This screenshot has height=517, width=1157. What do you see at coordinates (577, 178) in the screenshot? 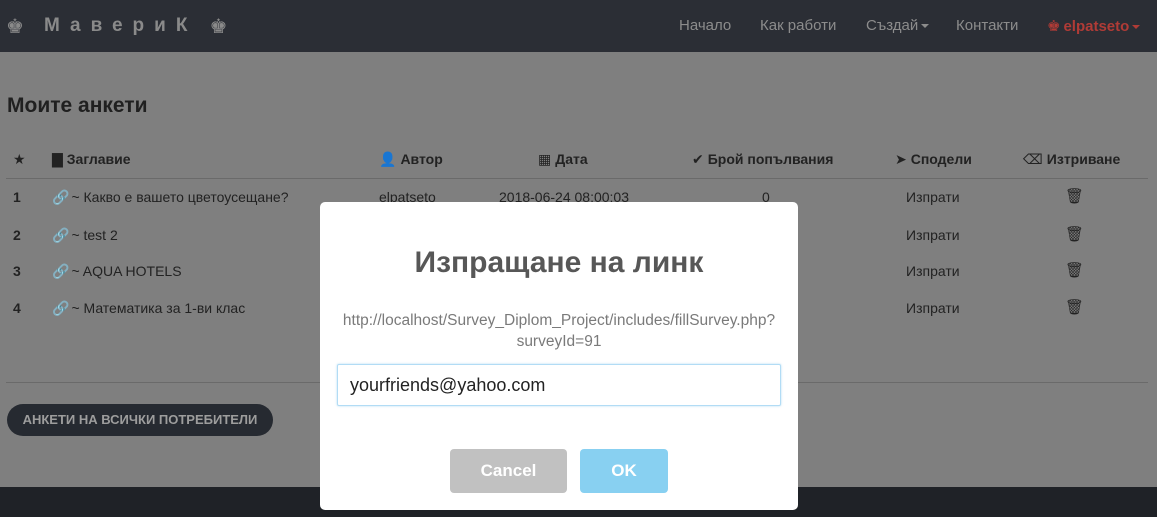
I see `table-divider` at bounding box center [577, 178].